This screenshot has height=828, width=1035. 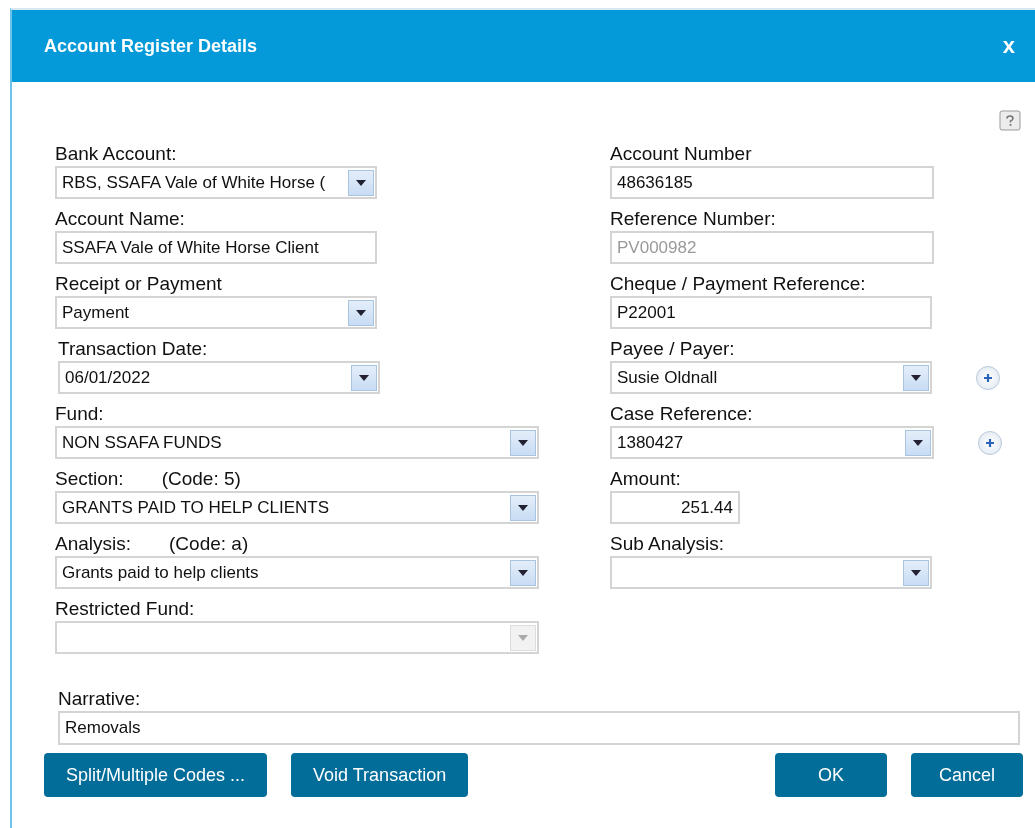 I want to click on dropdown-field: GRANTS PAID TO HELP CLIENTS, so click(x=297, y=507).